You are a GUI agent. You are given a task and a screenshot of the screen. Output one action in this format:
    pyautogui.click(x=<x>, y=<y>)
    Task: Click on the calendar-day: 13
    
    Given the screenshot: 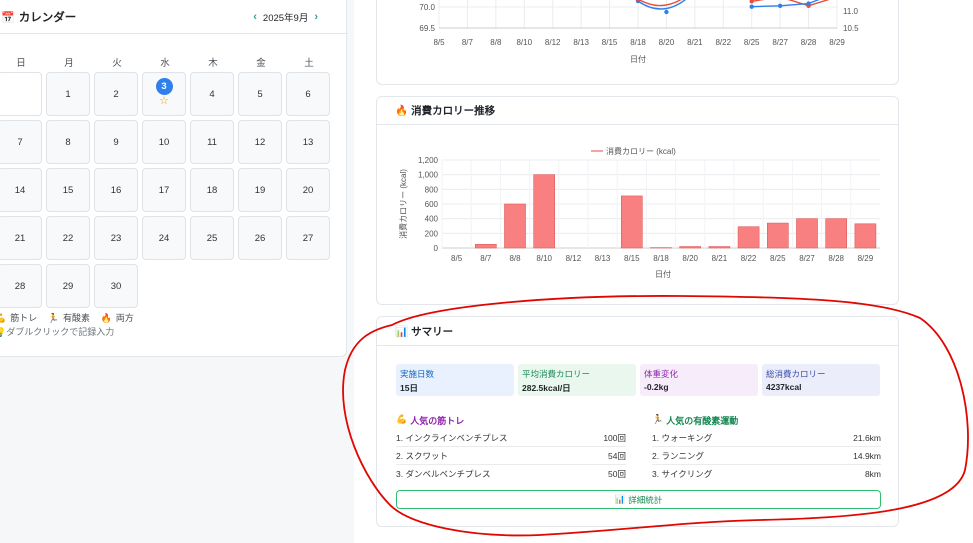 What is the action you would take?
    pyautogui.click(x=308, y=142)
    